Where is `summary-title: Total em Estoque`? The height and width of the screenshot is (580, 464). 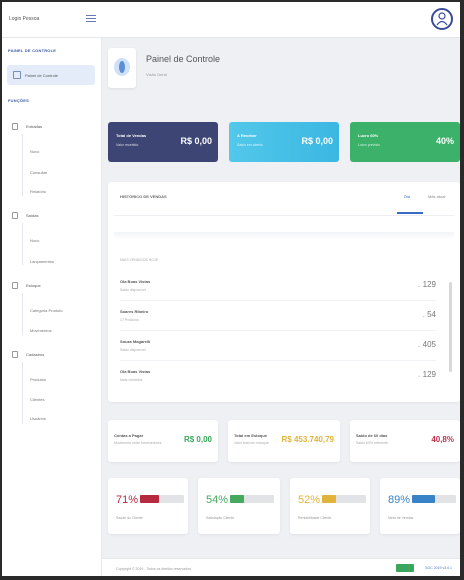 summary-title: Total em Estoque is located at coordinates (251, 435).